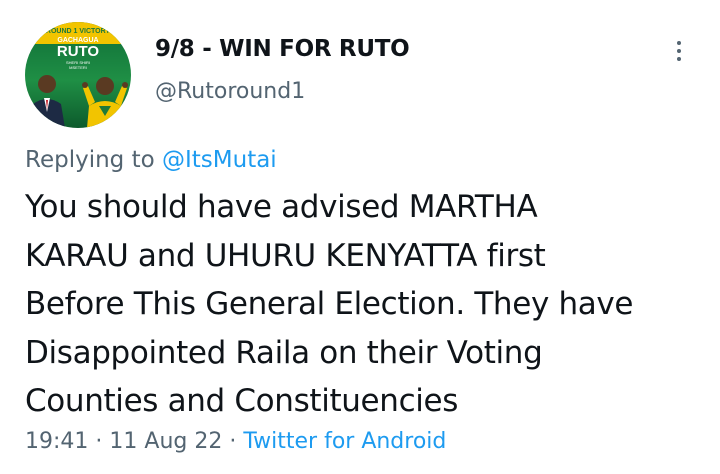 This screenshot has height=474, width=720. I want to click on replying-to: Replying to @ItsMutai, so click(151, 160).